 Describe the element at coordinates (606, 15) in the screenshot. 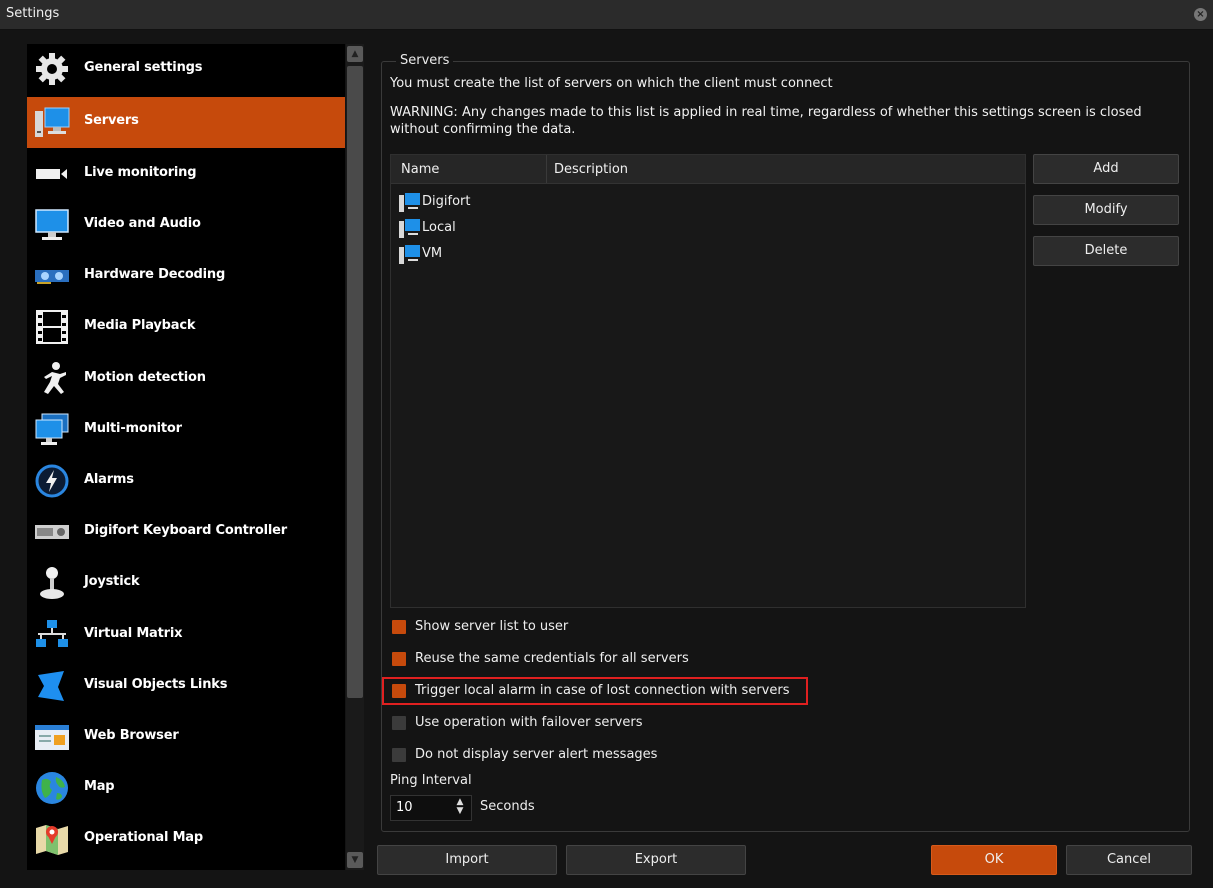

I see `title-bar: Settings ×` at that location.